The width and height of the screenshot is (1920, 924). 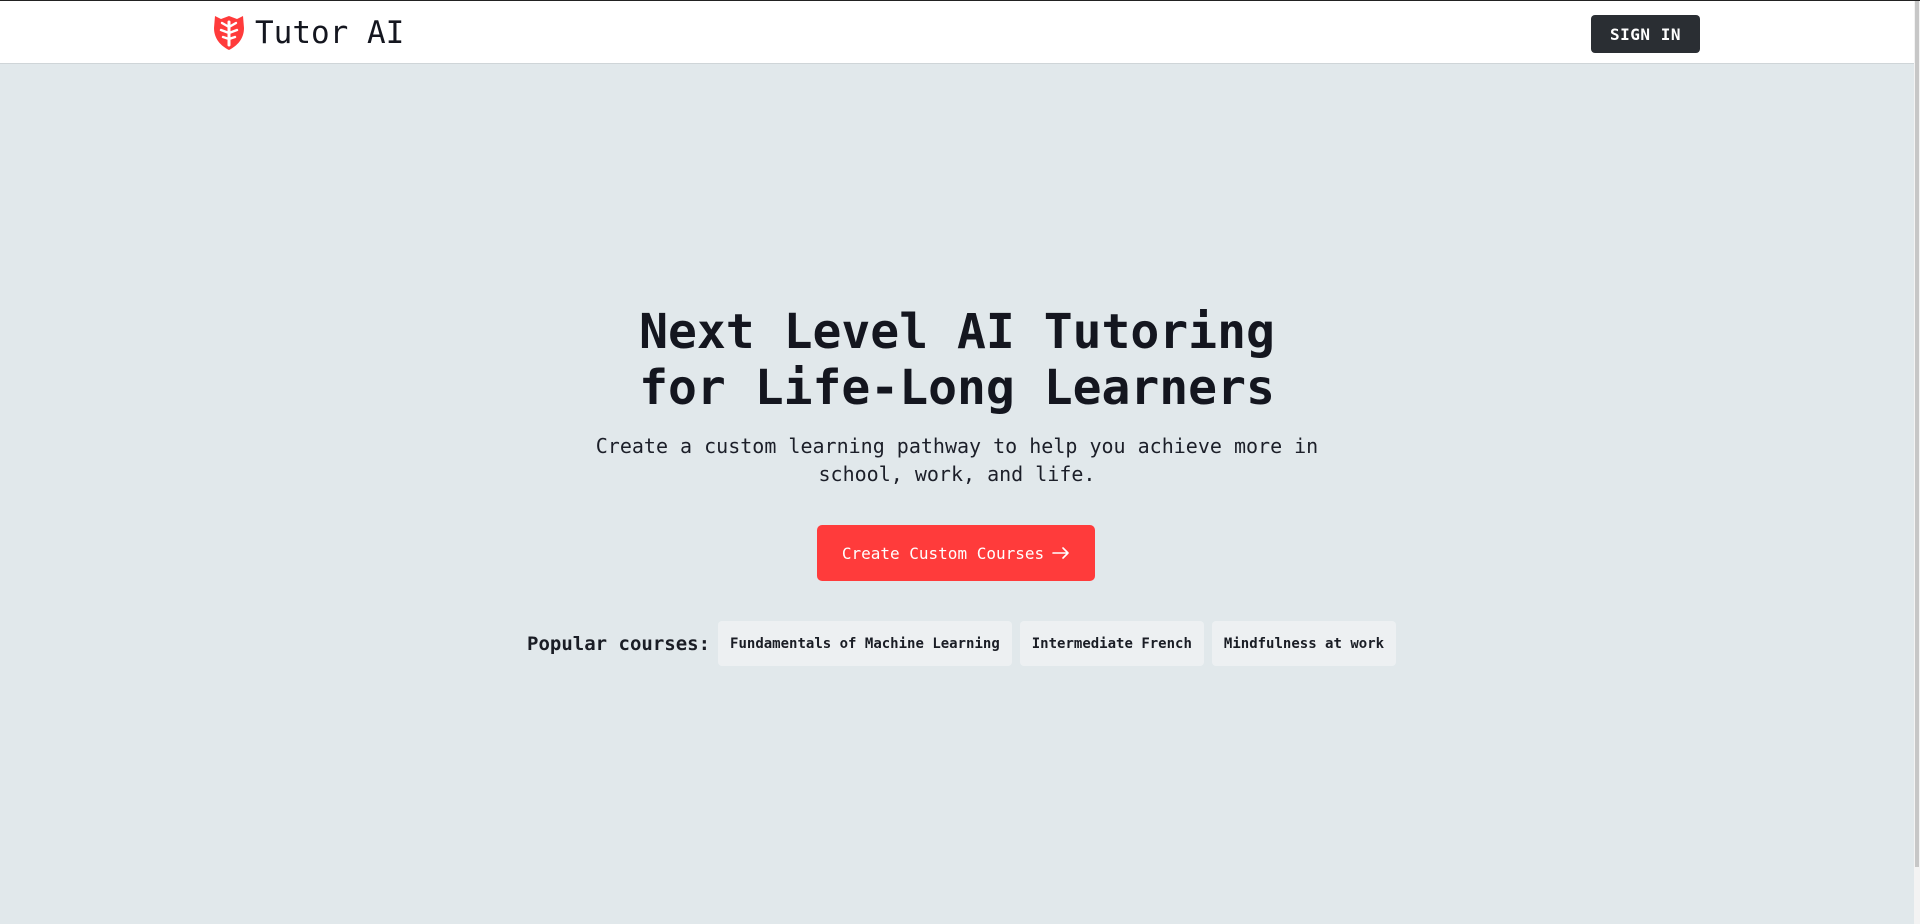 I want to click on arrow-right-icon, so click(x=1060, y=553).